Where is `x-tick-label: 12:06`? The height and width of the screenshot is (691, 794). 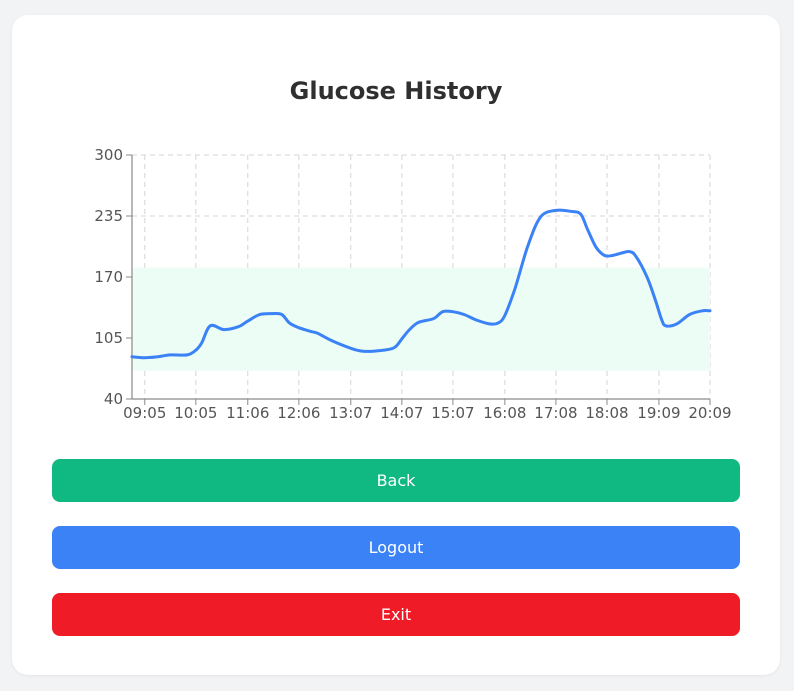
x-tick-label: 12:06 is located at coordinates (298, 413).